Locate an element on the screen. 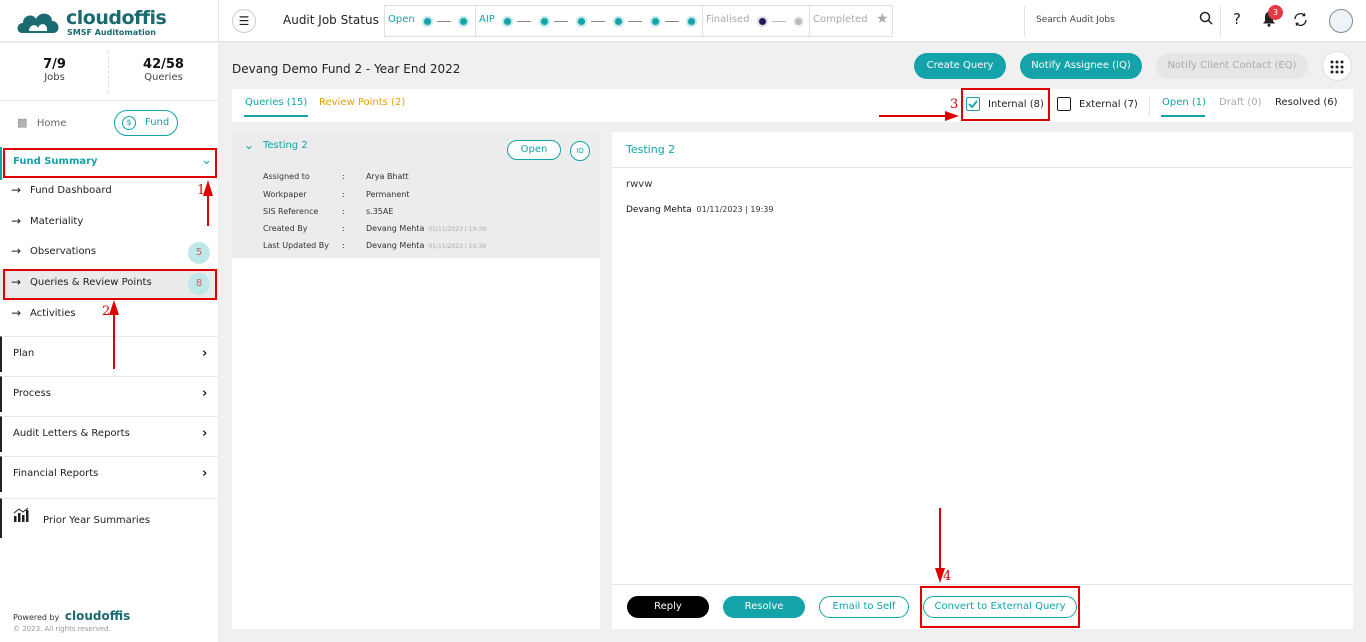 This screenshot has height=642, width=1366. filter-resolved: Resolved (6) is located at coordinates (1306, 102).